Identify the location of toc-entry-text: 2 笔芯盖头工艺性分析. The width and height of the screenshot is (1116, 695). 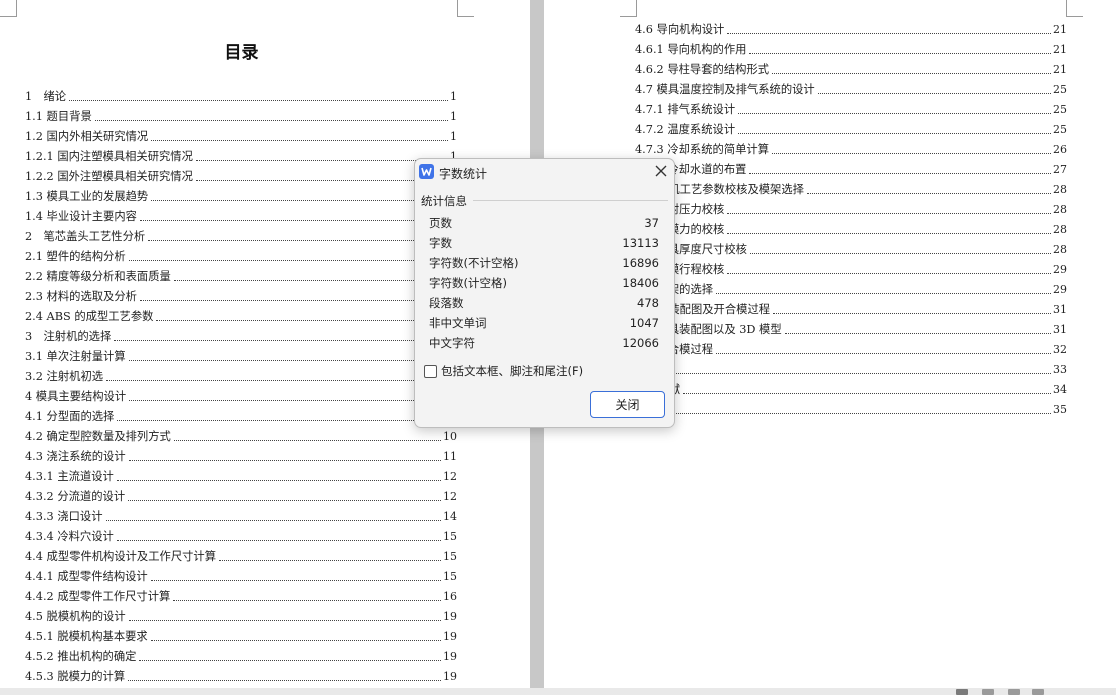
(85, 236).